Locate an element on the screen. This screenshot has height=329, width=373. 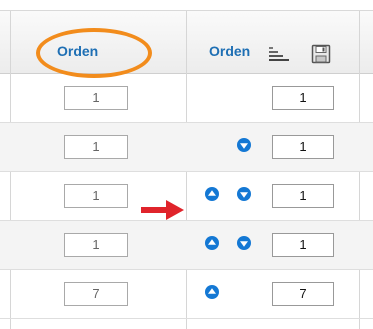
sort-order-icon is located at coordinates (279, 54).